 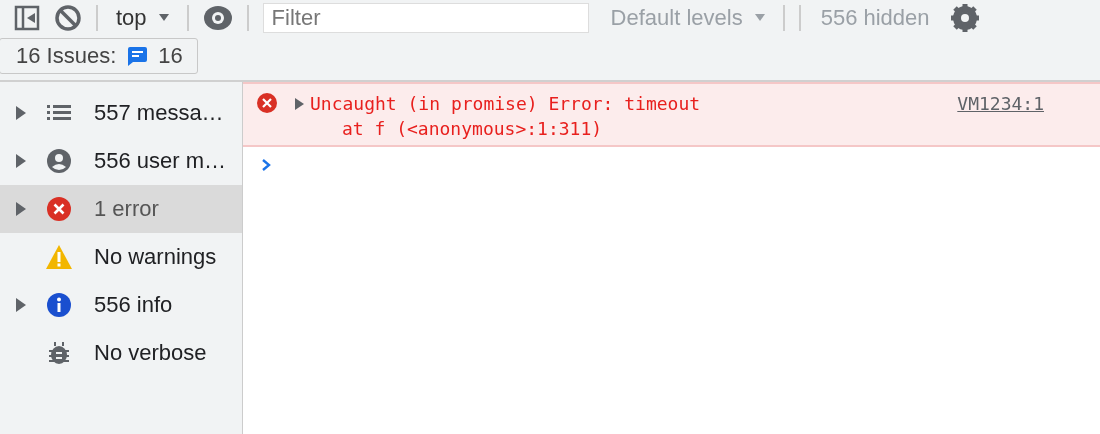 I want to click on hidden-count: 556 hidden, so click(x=875, y=18).